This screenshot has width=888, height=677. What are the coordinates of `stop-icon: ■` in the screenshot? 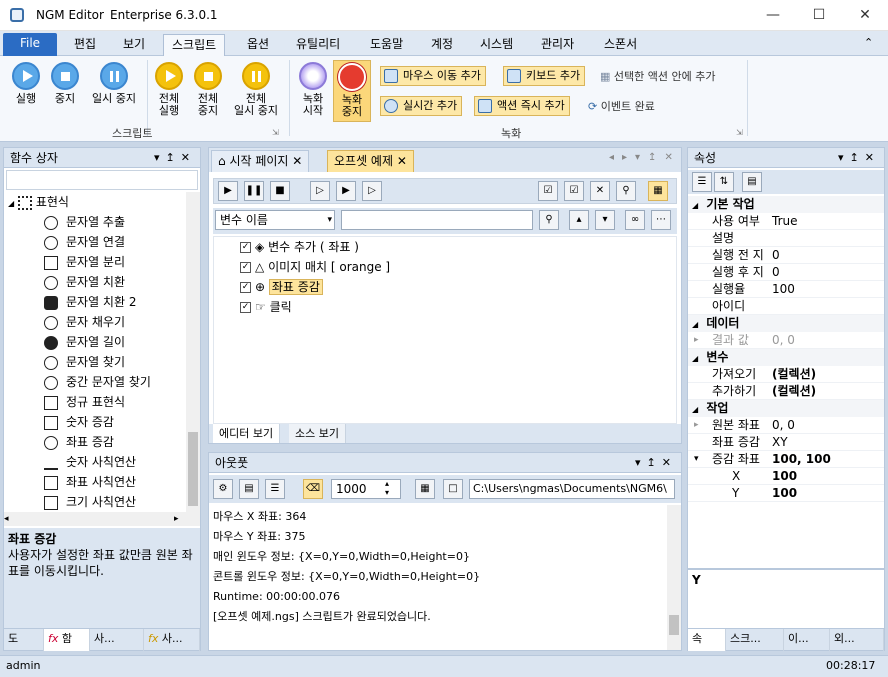 It's located at (280, 191).